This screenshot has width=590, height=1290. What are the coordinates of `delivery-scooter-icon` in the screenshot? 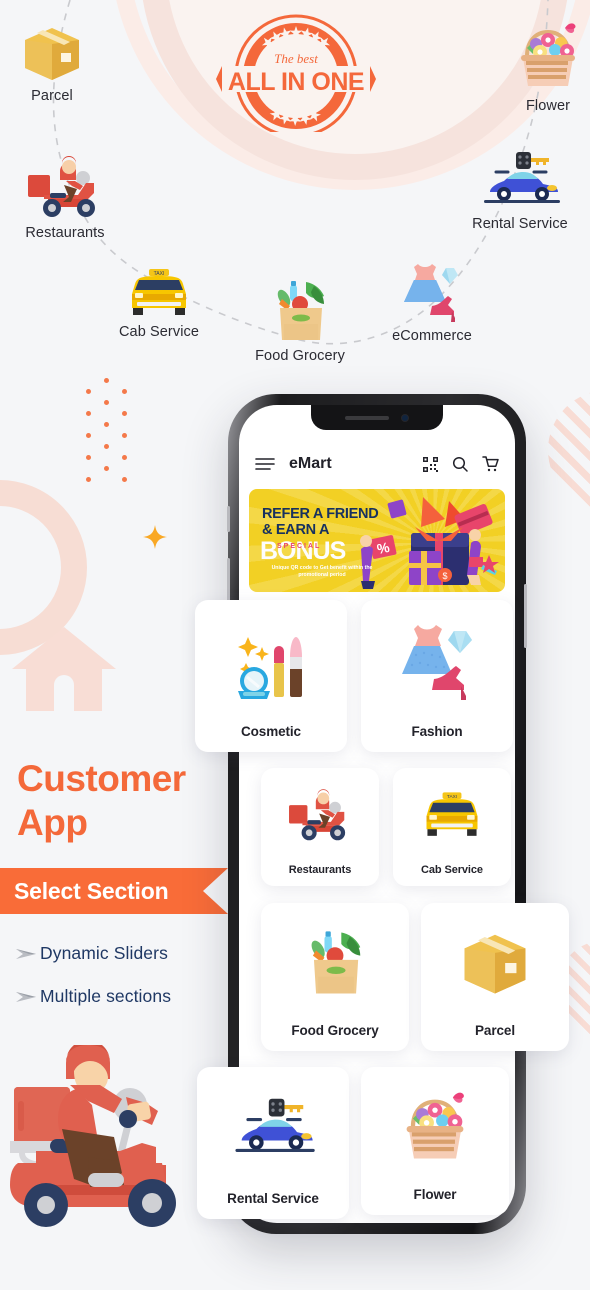 It's located at (320, 816).